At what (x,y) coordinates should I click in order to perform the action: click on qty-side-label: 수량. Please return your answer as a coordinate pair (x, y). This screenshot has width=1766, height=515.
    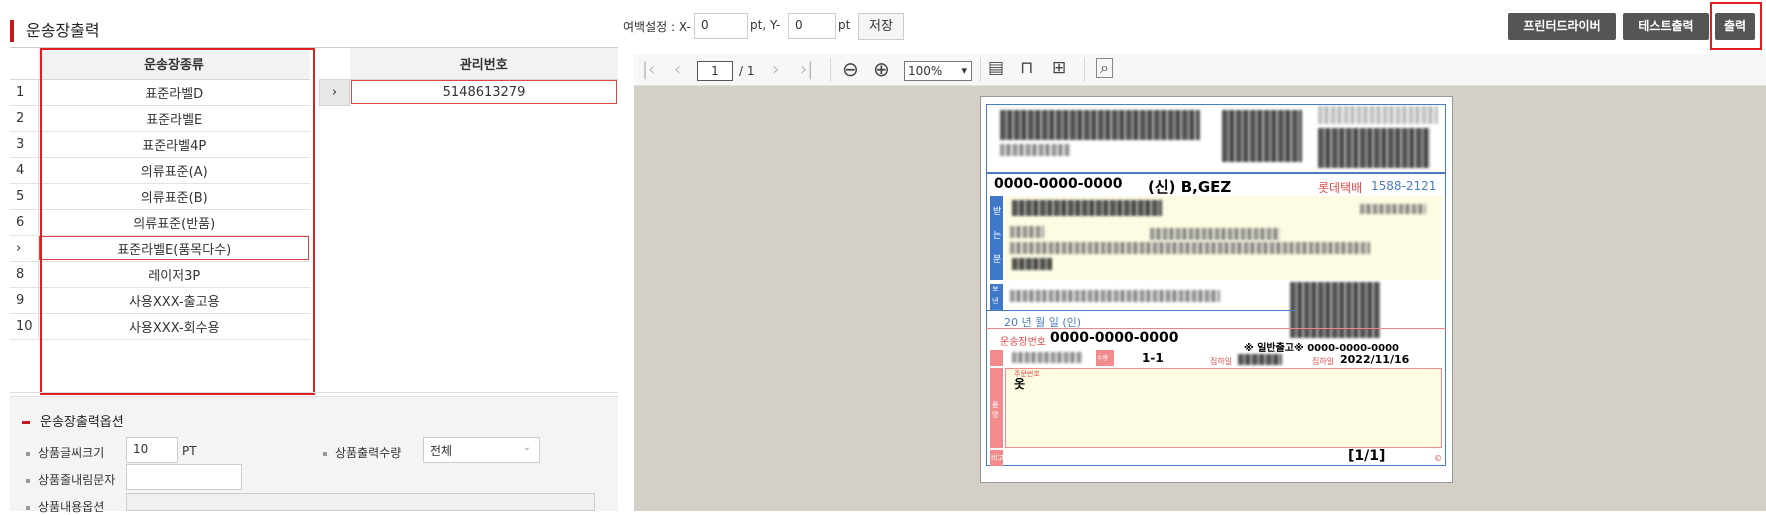
    Looking at the image, I should click on (1103, 358).